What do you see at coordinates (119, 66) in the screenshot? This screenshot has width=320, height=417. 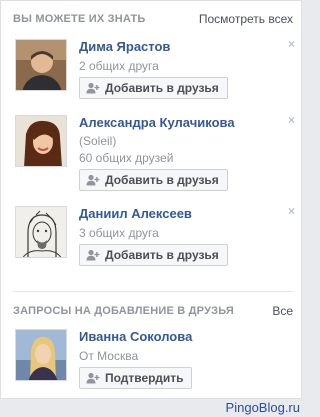 I see `mutual-friends: 2 общих друга` at bounding box center [119, 66].